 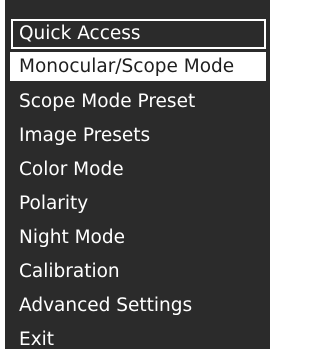 I want to click on menu-item-exit: Exit, so click(x=137, y=340).